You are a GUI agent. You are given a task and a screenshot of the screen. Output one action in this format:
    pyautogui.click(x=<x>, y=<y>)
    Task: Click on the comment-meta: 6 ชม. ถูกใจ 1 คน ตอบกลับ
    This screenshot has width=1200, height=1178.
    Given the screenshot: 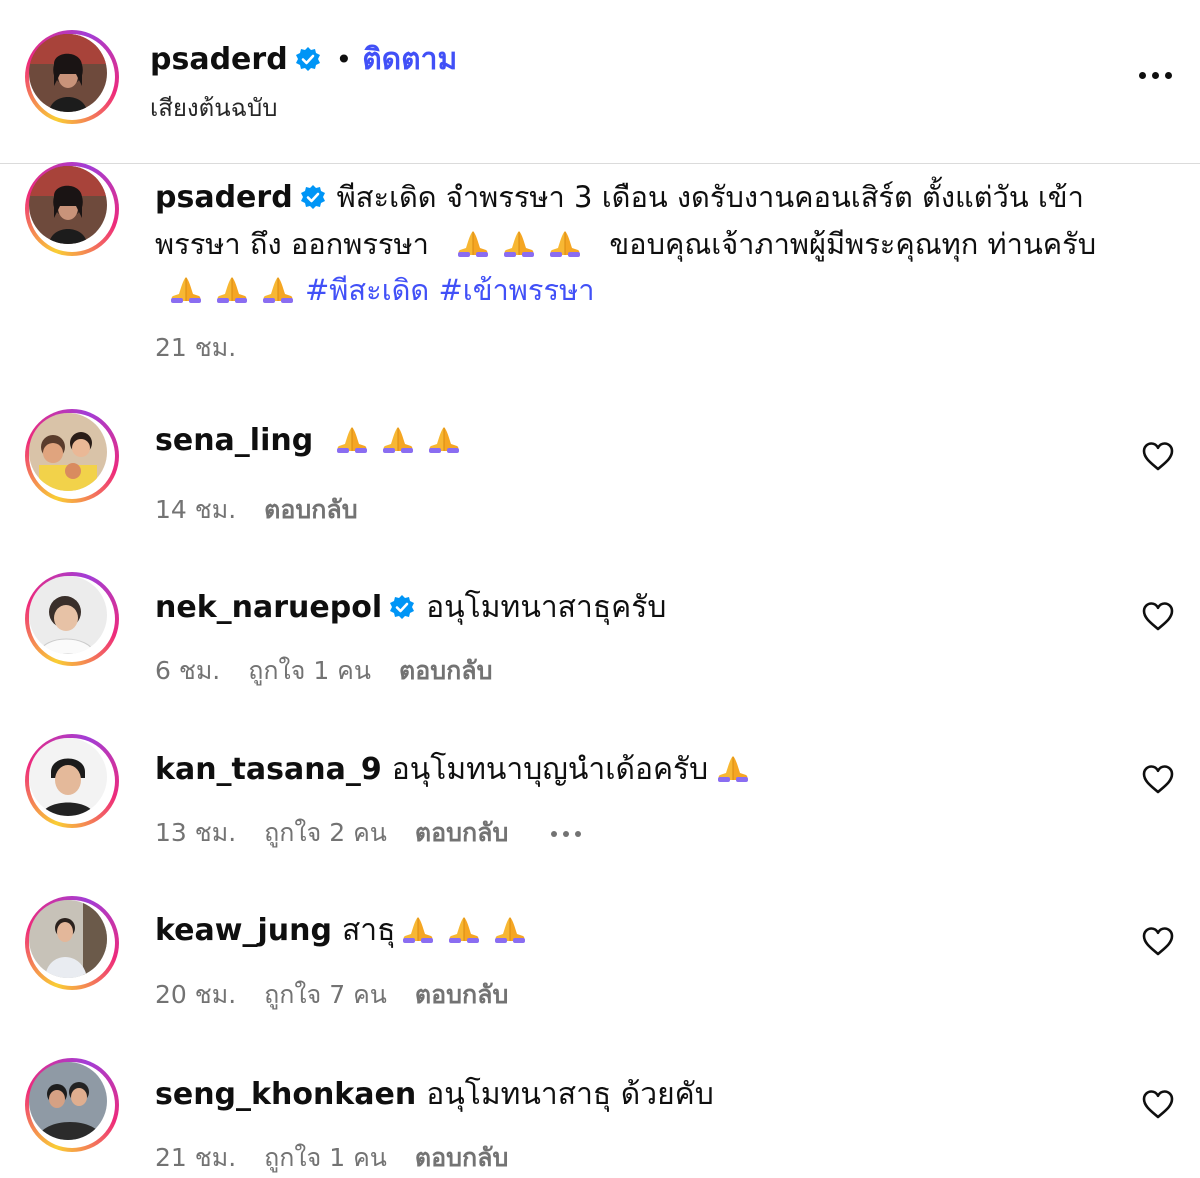 What is the action you would take?
    pyautogui.click(x=337, y=671)
    